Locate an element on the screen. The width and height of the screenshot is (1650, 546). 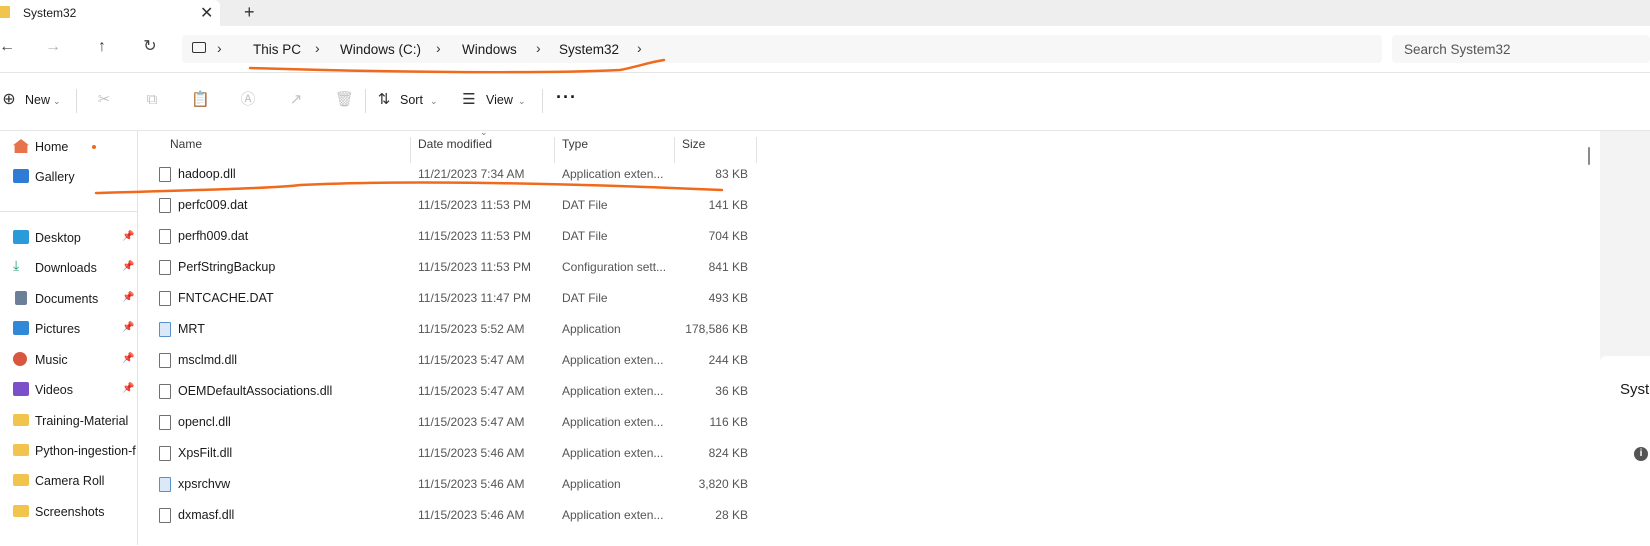
paste-icon: 📋 is located at coordinates (200, 100).